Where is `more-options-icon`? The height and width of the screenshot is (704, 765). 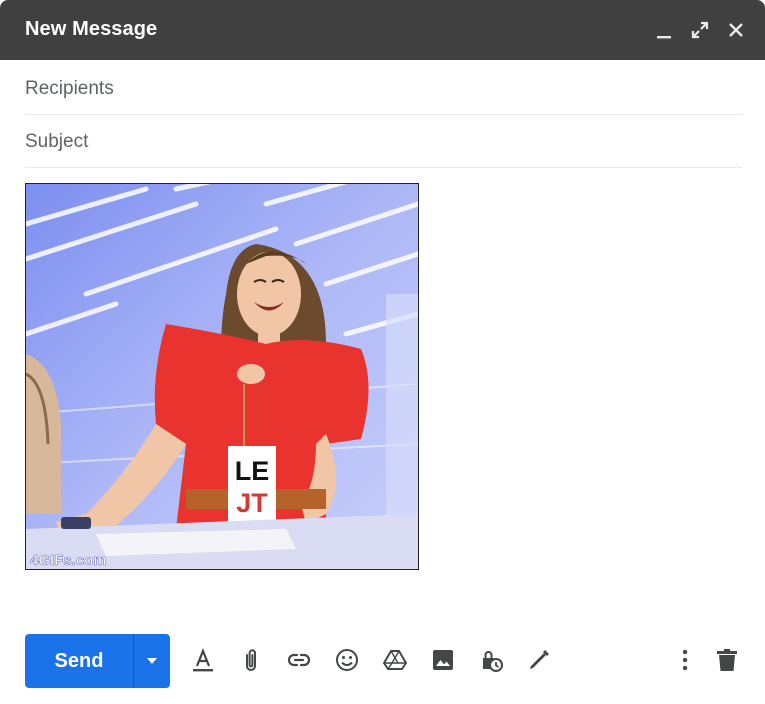 more-options-icon is located at coordinates (685, 660).